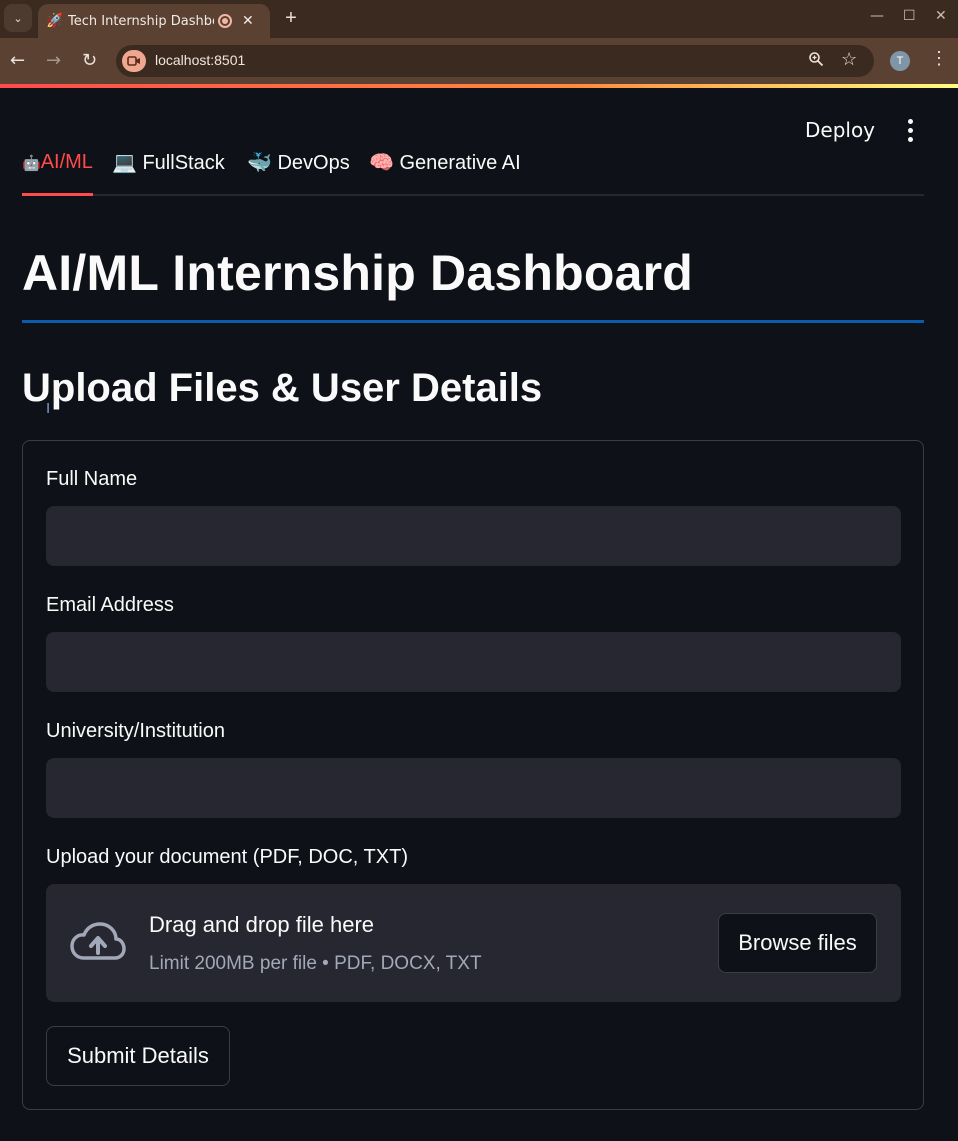 The width and height of the screenshot is (958, 1141). What do you see at coordinates (315, 963) in the screenshot?
I see `dropzone-limit: Limit 200MB per file • PDF, DOCX, TXT` at bounding box center [315, 963].